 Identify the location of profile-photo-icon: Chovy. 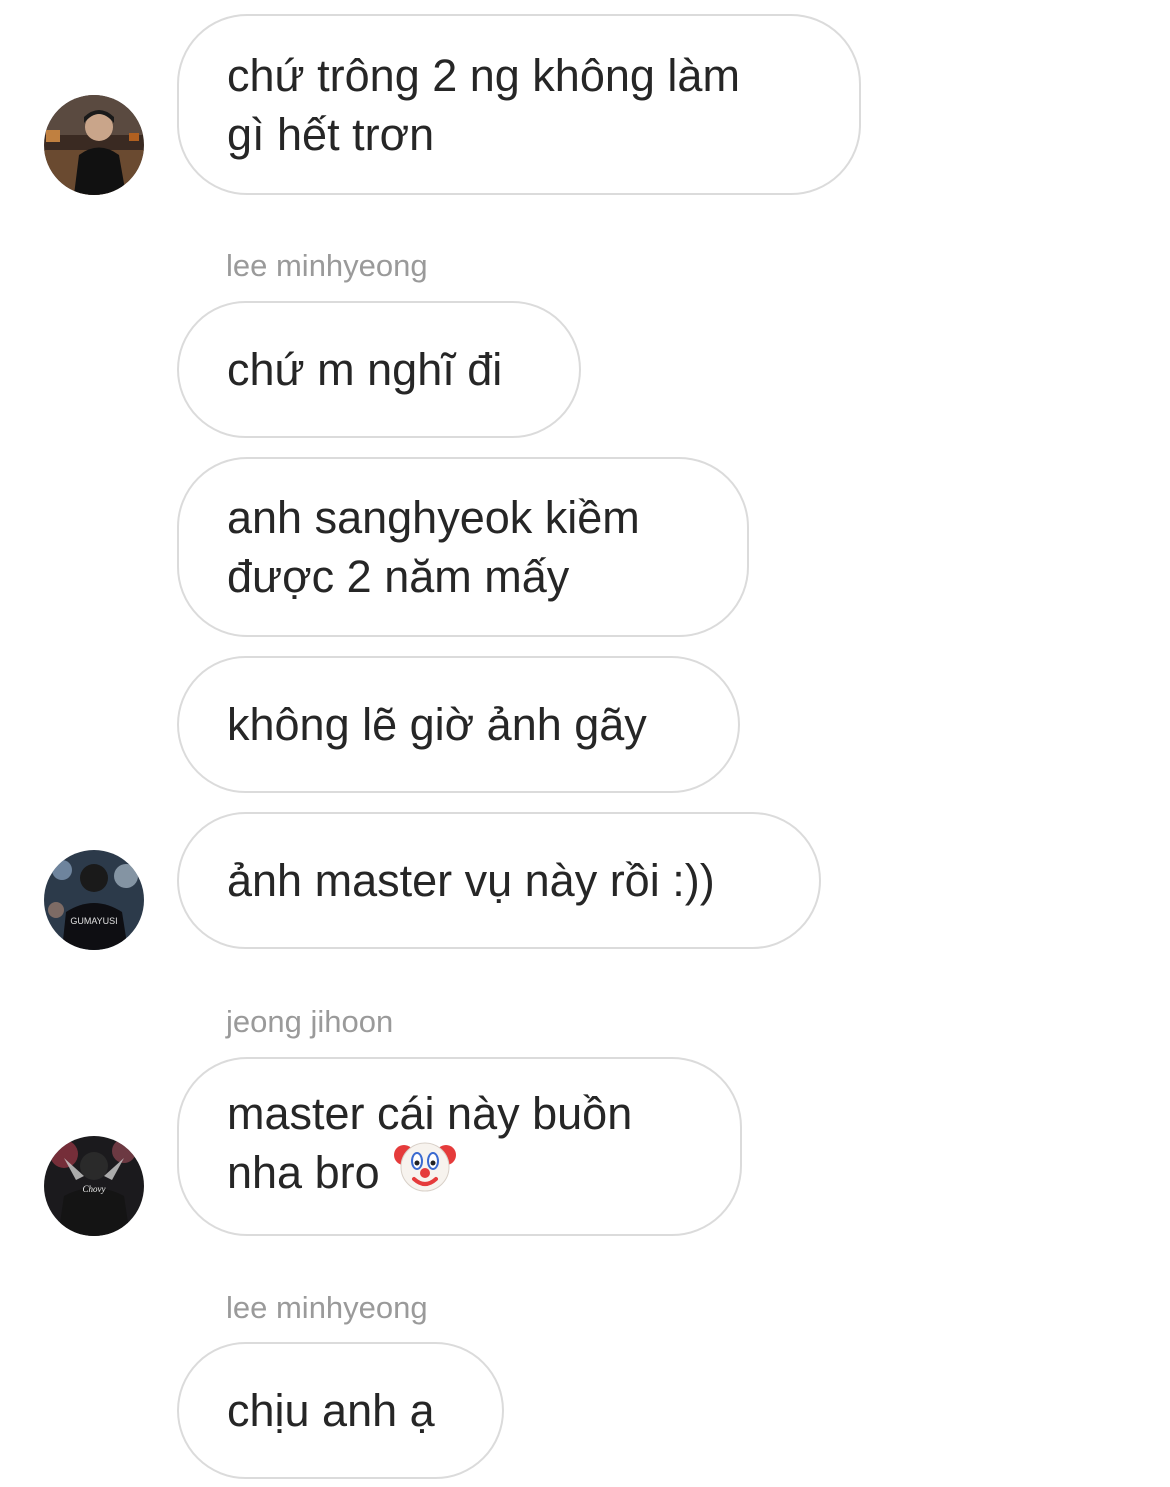
(94, 1186).